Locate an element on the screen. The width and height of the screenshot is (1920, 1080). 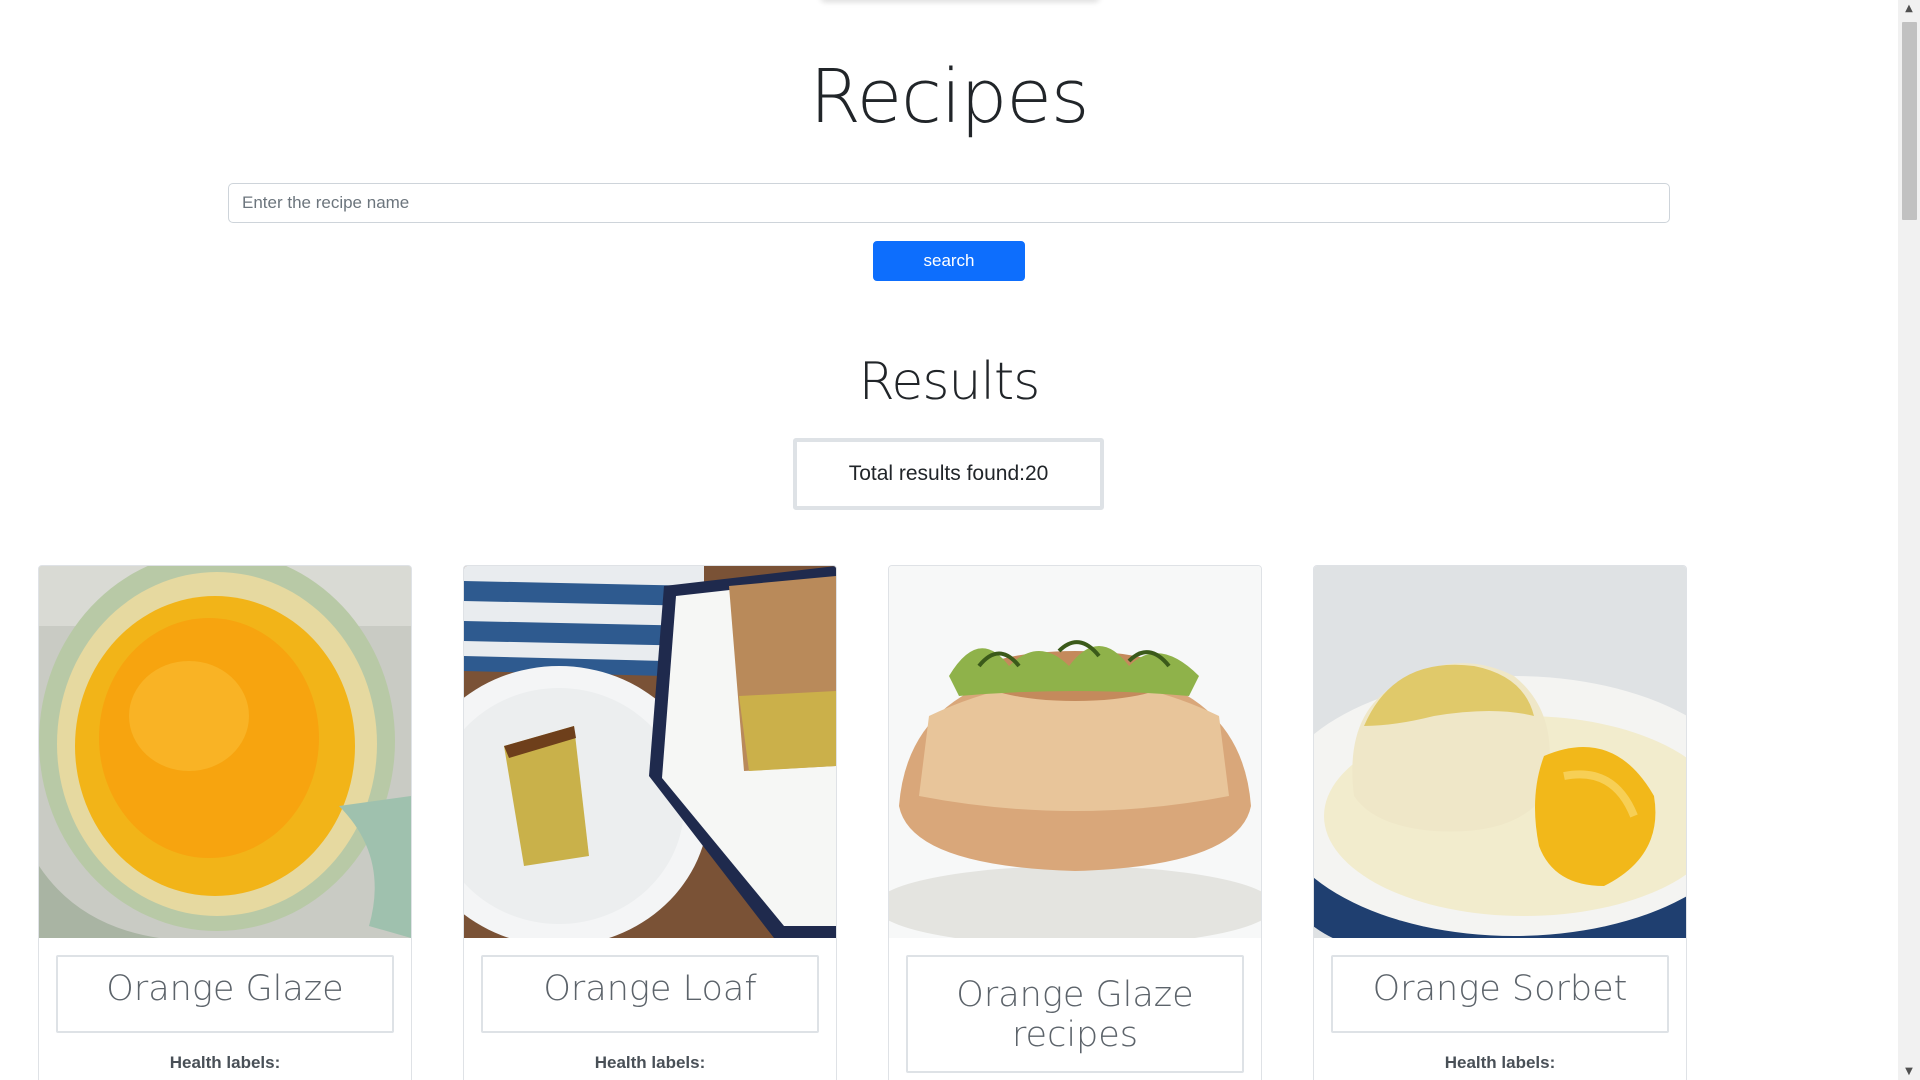
vertical-scrollbar: ▲ ▼ is located at coordinates (1909, 540).